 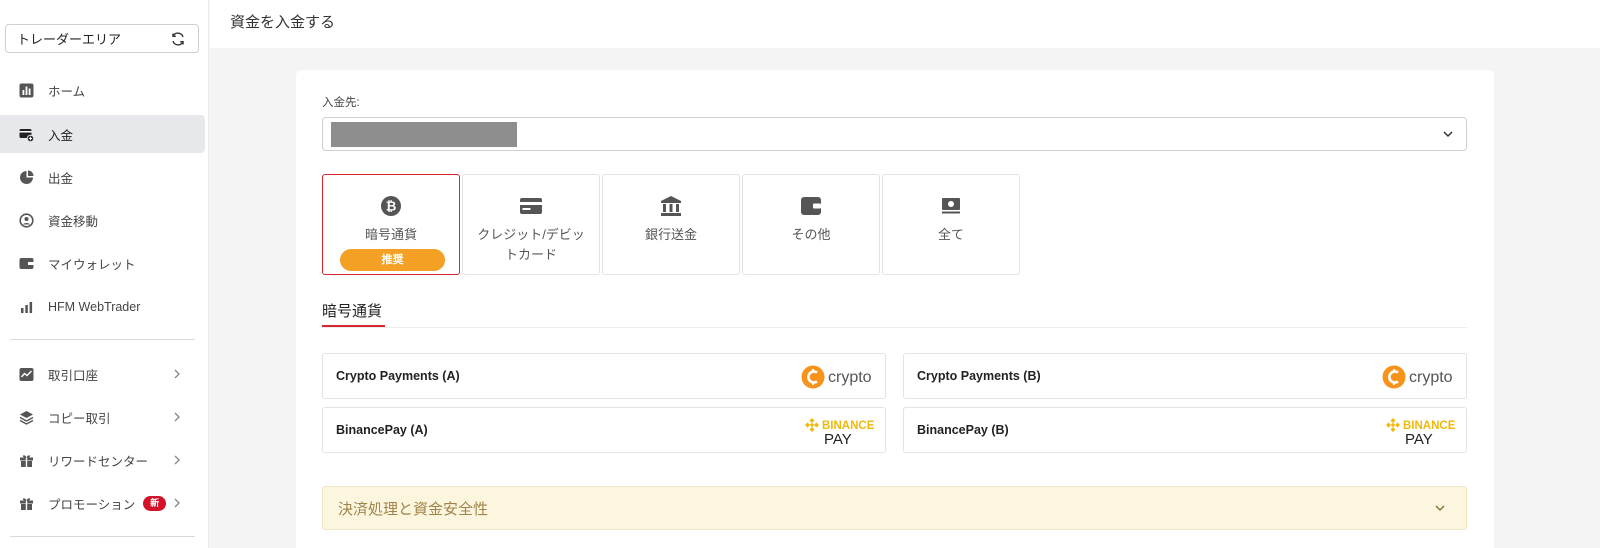 I want to click on cash-icon, so click(x=951, y=206).